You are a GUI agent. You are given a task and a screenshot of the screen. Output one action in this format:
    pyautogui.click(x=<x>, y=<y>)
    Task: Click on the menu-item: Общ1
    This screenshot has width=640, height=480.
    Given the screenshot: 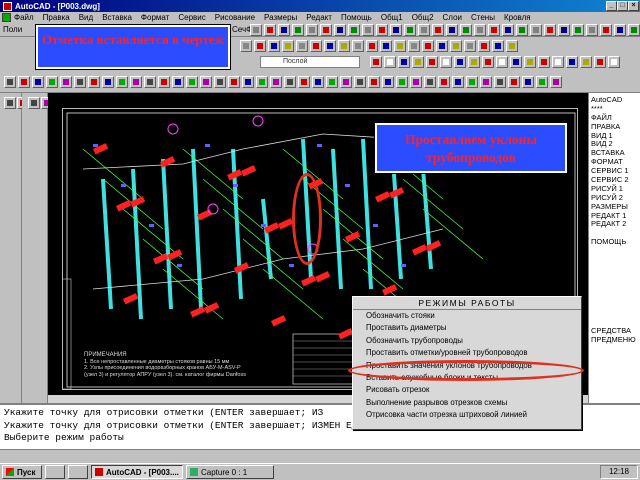 What is the action you would take?
    pyautogui.click(x=392, y=17)
    